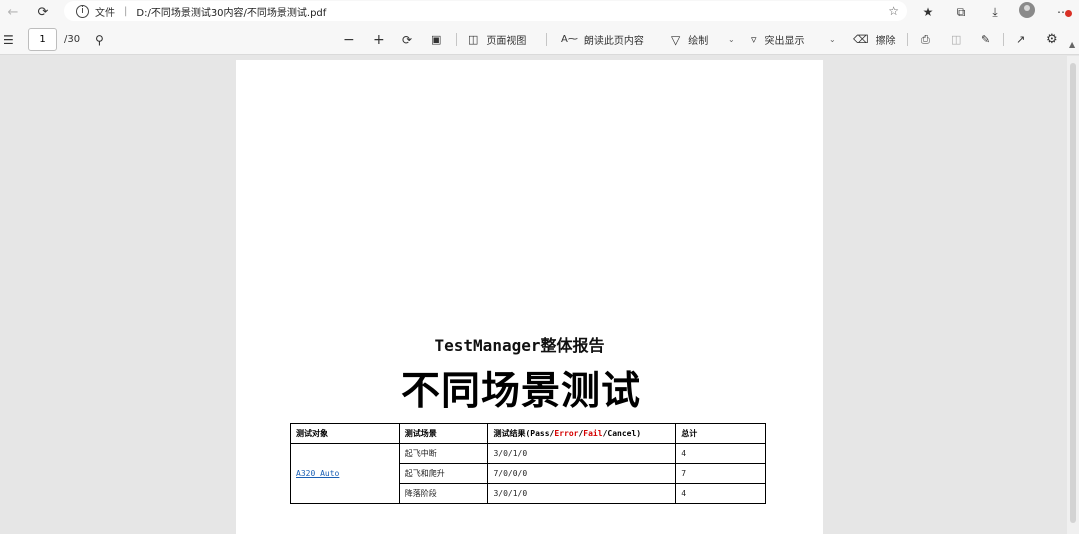 The height and width of the screenshot is (534, 1079). Describe the element at coordinates (519, 345) in the screenshot. I see `report-title: TestManager整体报告` at that location.